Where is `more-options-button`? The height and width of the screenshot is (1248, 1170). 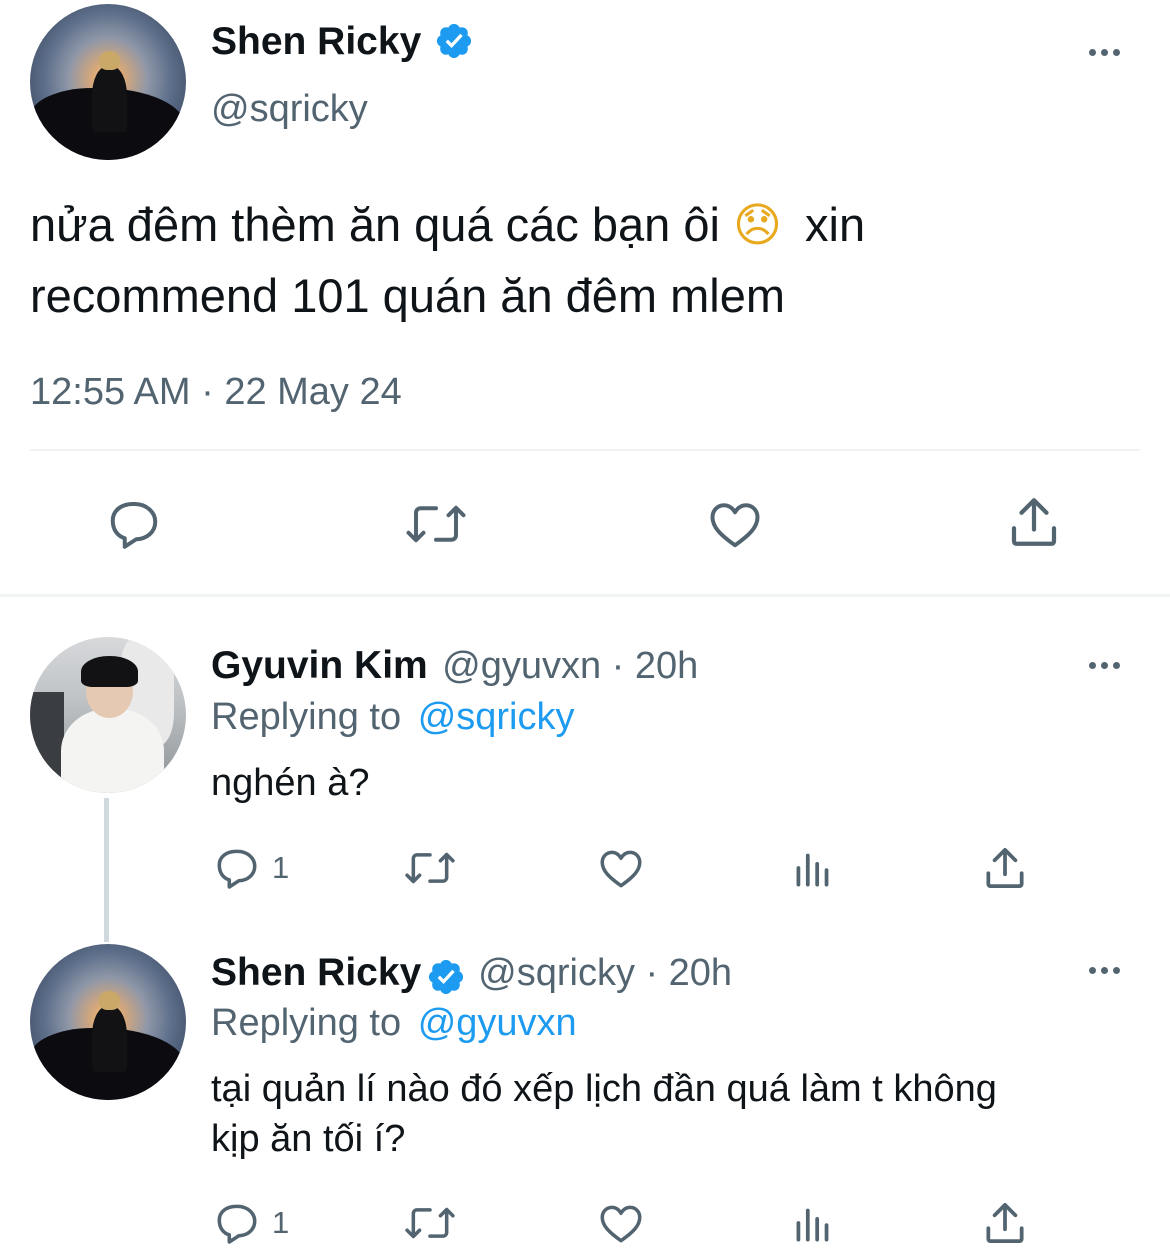 more-options-button is located at coordinates (1104, 52).